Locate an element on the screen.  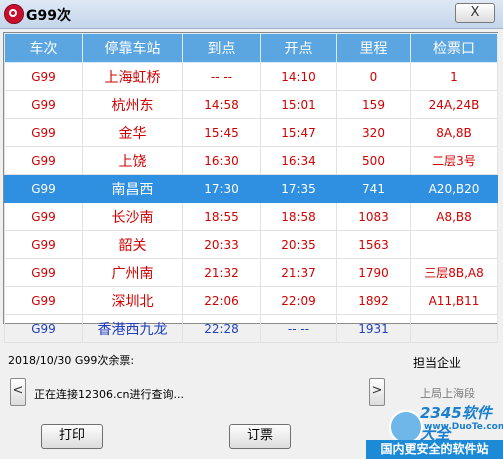
table-row: G99 上饶 16:30 16:34 500 二层3号 is located at coordinates (251, 160).